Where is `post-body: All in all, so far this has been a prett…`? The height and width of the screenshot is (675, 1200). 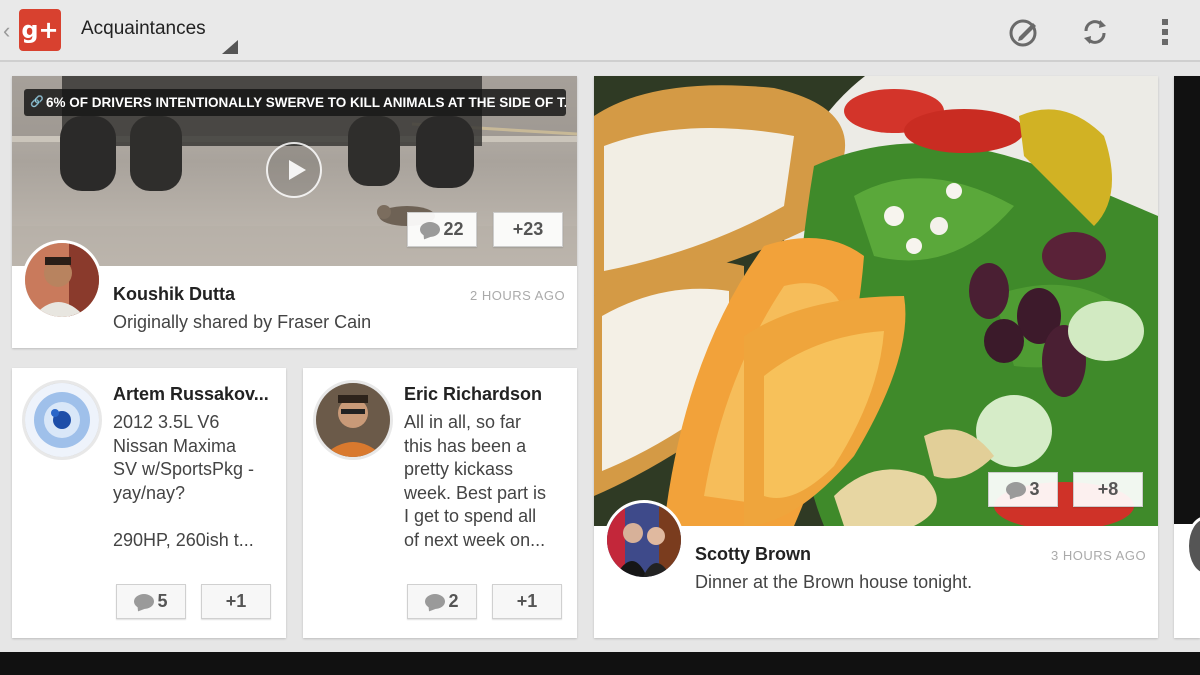
post-body: All in all, so far this has been a prett… is located at coordinates (475, 481).